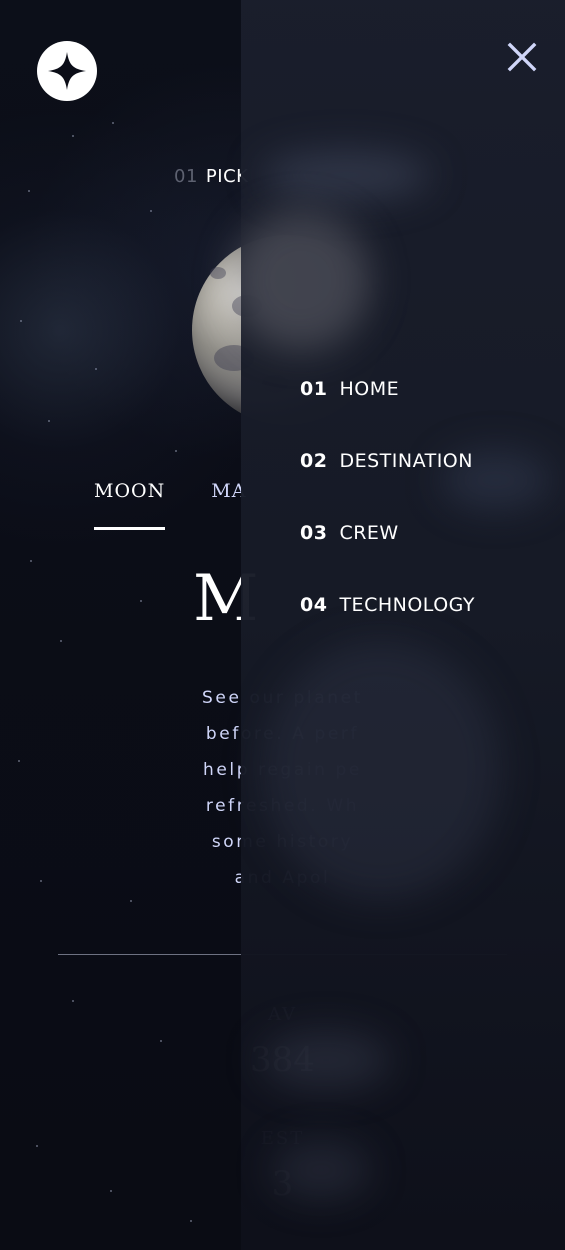 This screenshot has width=565, height=1250. I want to click on nav-item-label: TECHNOLOGY, so click(407, 605).